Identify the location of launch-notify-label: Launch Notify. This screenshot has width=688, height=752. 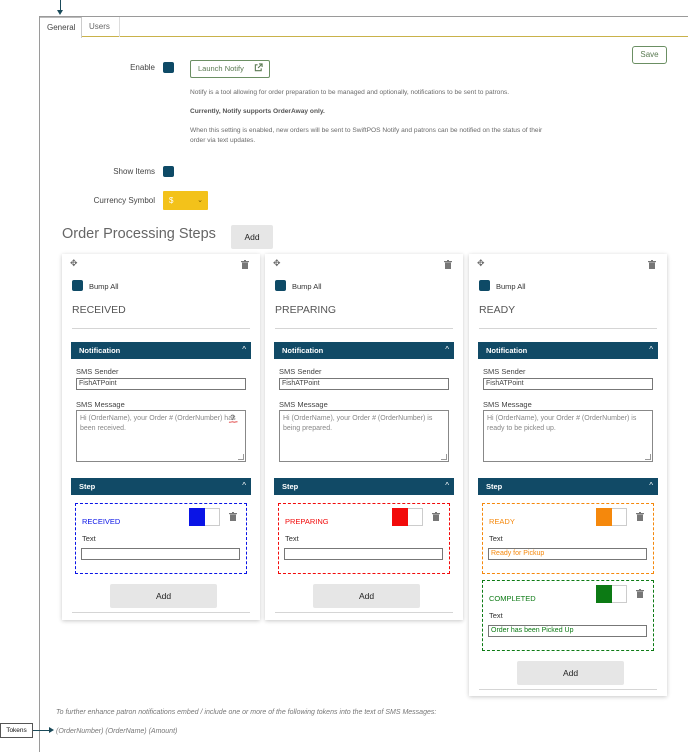
(221, 68).